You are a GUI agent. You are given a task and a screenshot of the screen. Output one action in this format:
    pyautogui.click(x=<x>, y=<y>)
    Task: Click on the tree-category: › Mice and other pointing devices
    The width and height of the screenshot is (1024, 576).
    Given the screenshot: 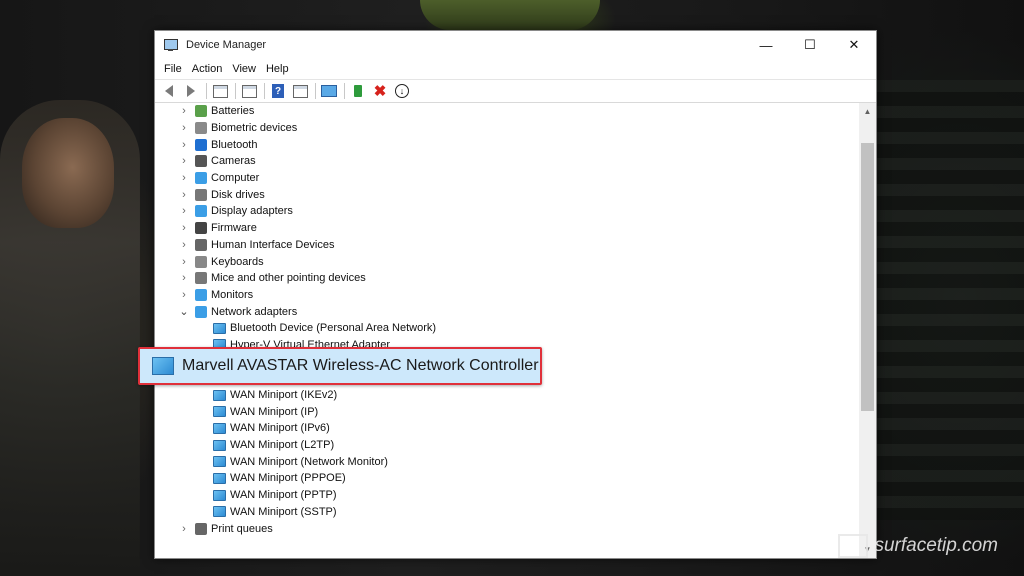 What is the action you would take?
    pyautogui.click(x=506, y=278)
    